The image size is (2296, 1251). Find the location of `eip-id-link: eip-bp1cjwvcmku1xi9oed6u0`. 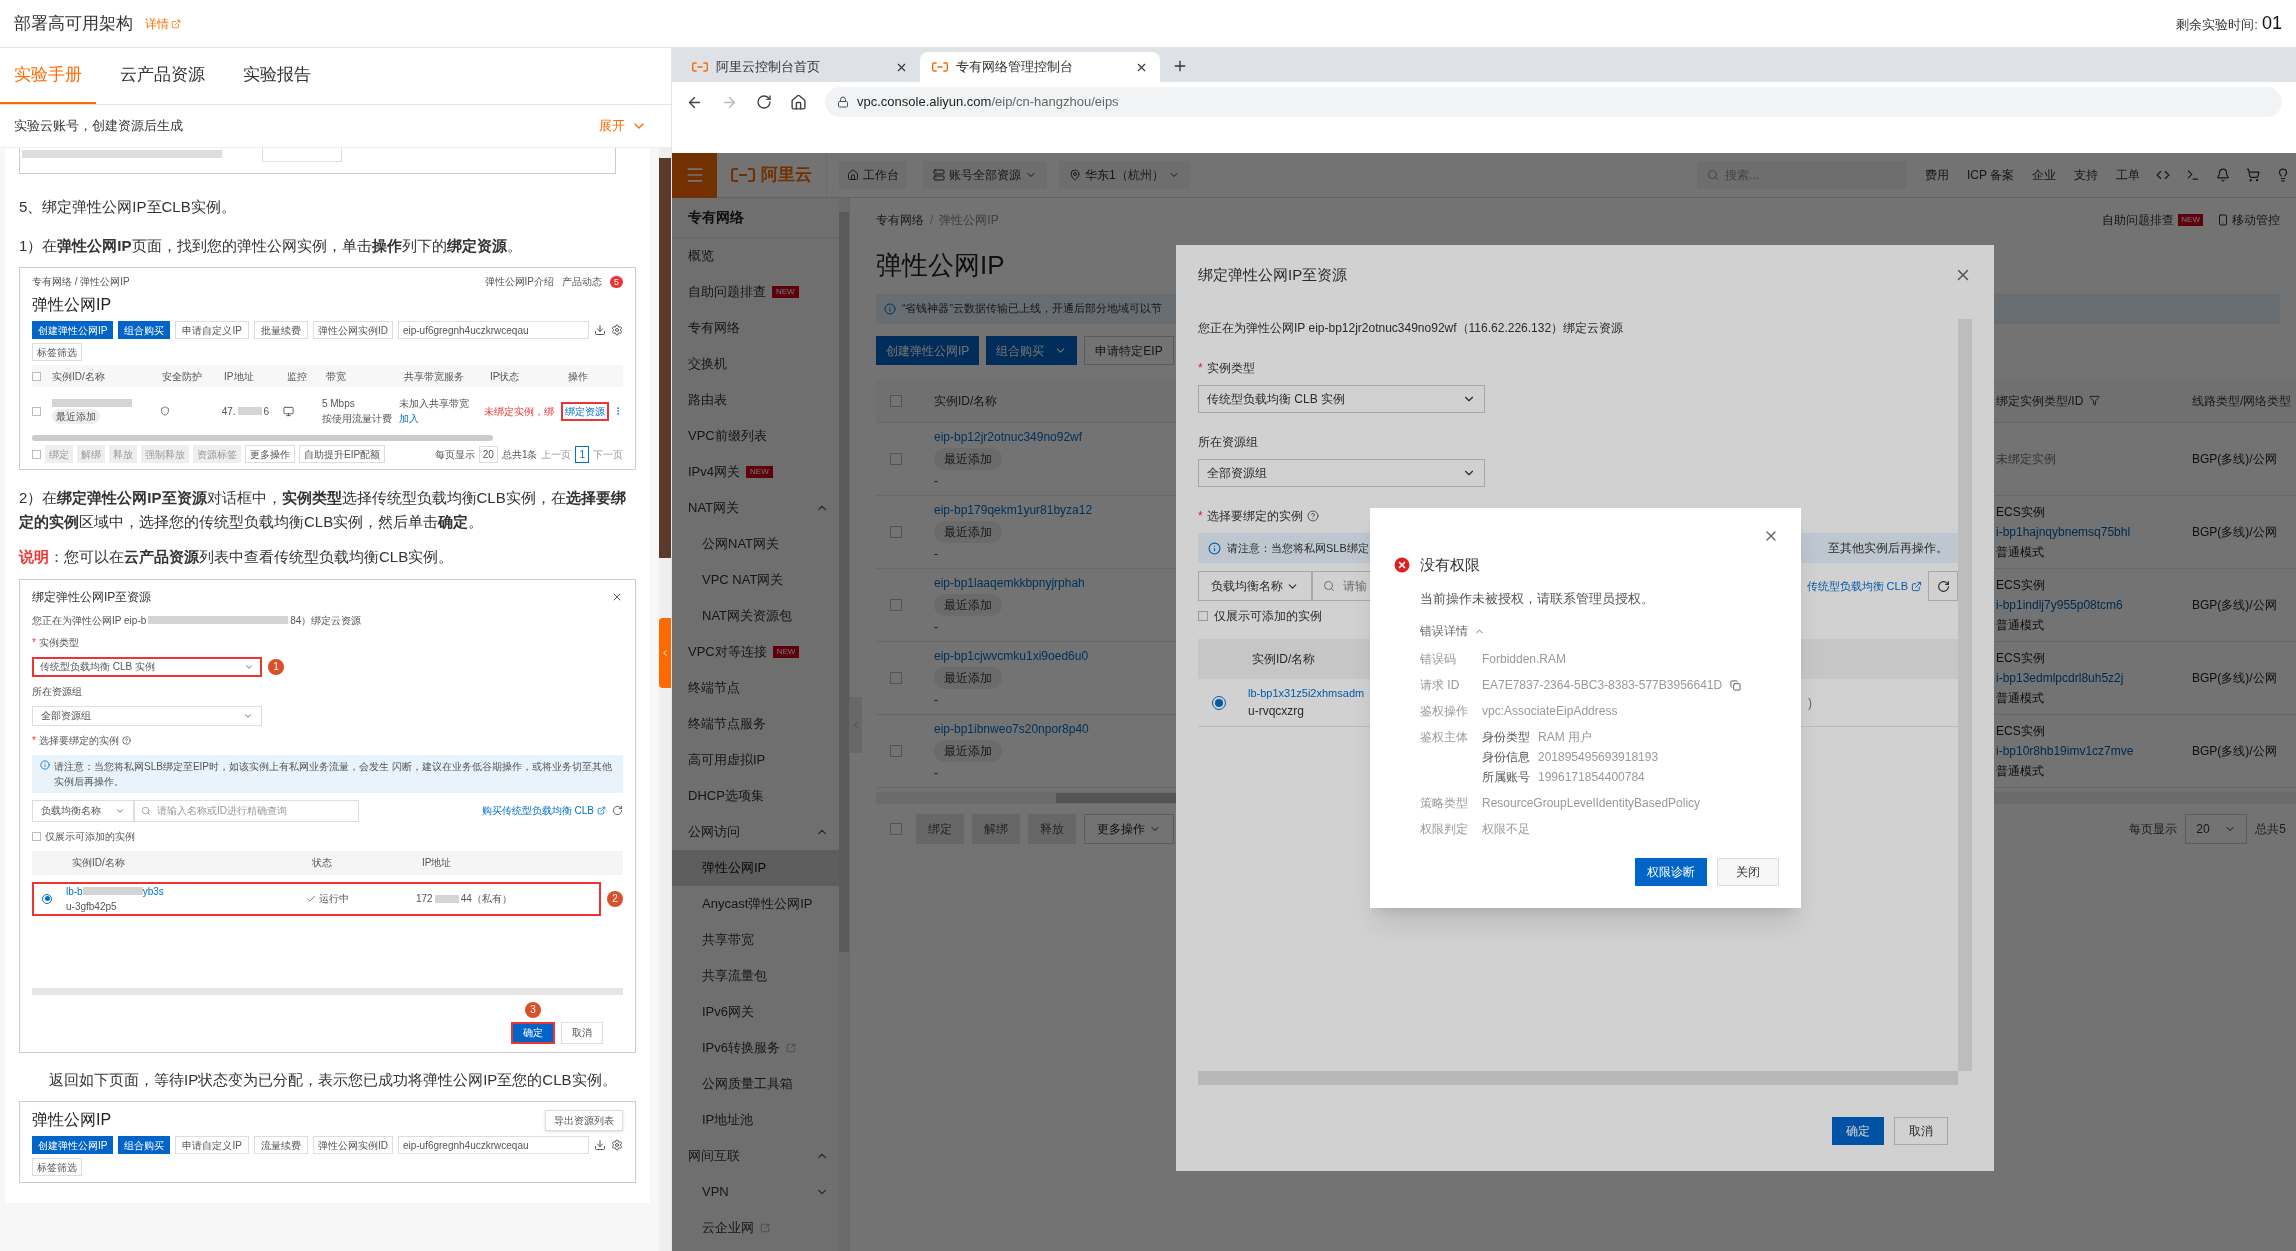

eip-id-link: eip-bp1cjwvcmku1xi9oed6u0 is located at coordinates (1011, 656).